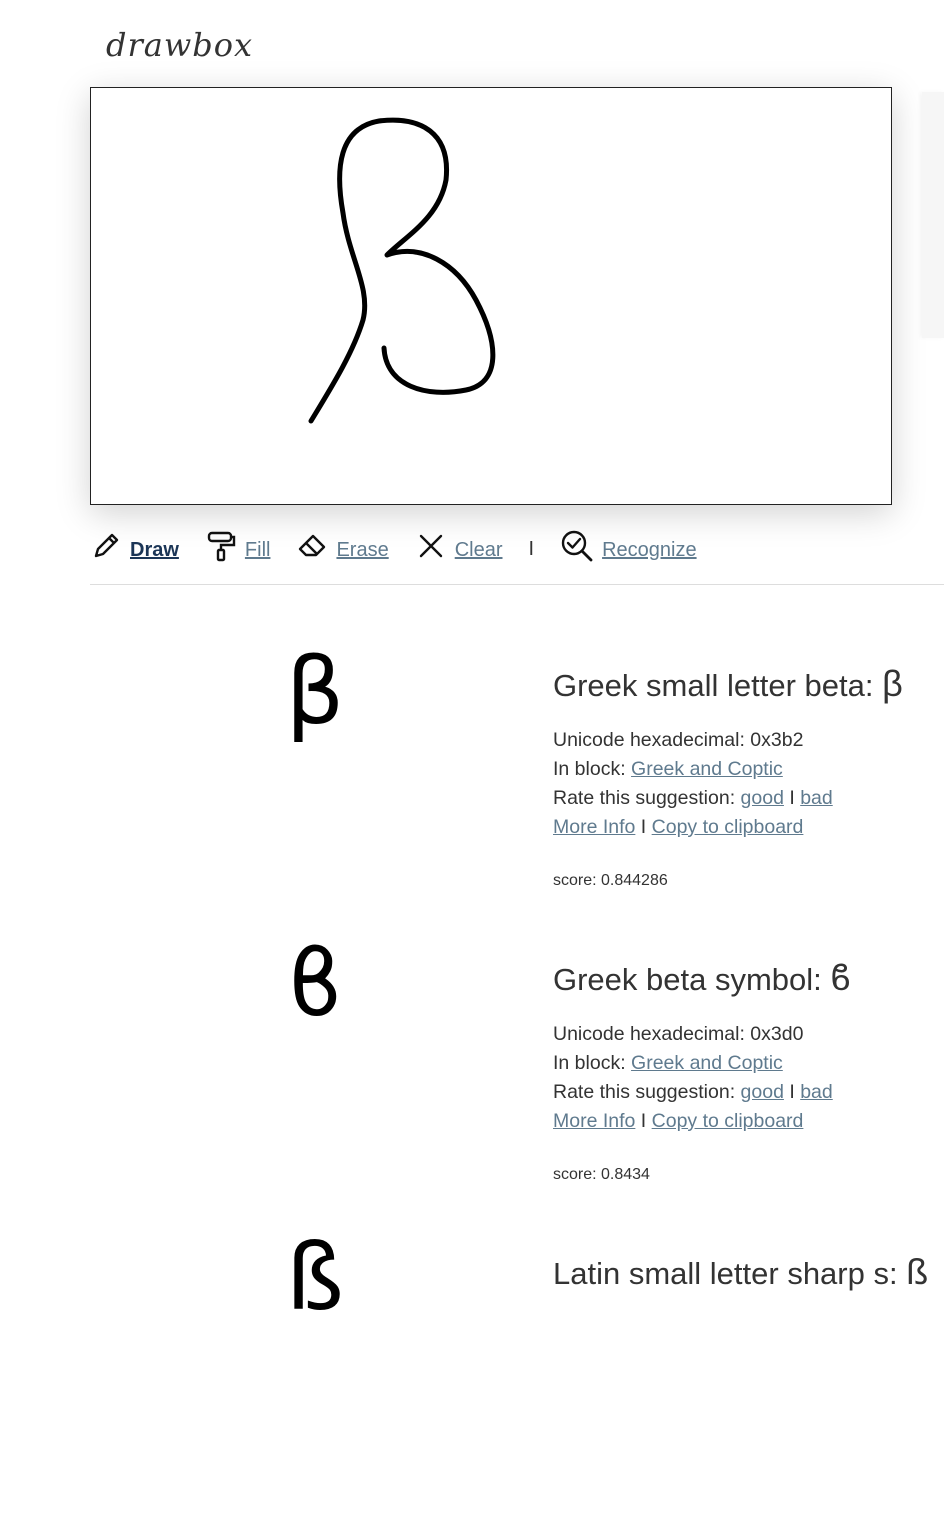 This screenshot has height=1518, width=944. I want to click on draw-tool: Draw, so click(134, 546).